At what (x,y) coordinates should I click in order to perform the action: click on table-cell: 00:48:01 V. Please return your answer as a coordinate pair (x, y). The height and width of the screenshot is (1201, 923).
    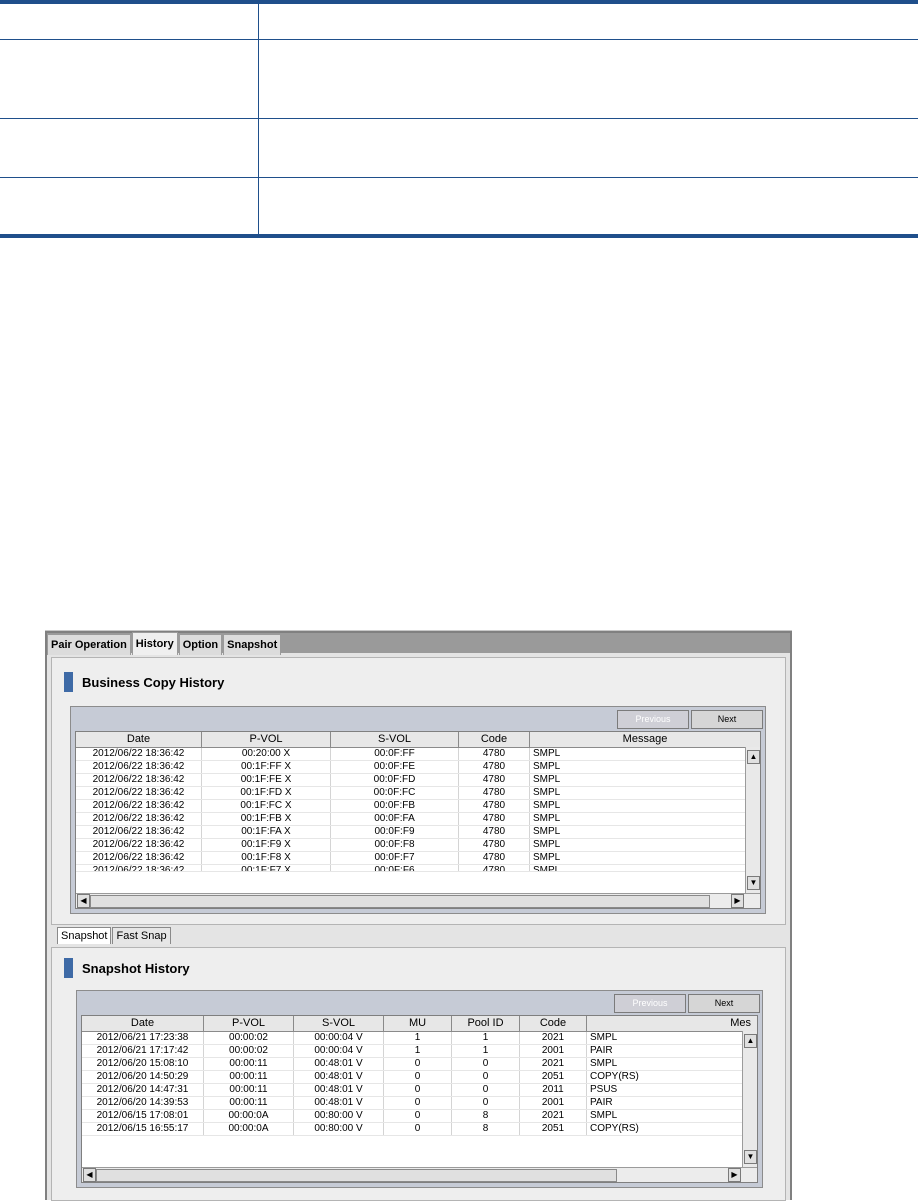
    Looking at the image, I should click on (339, 1077).